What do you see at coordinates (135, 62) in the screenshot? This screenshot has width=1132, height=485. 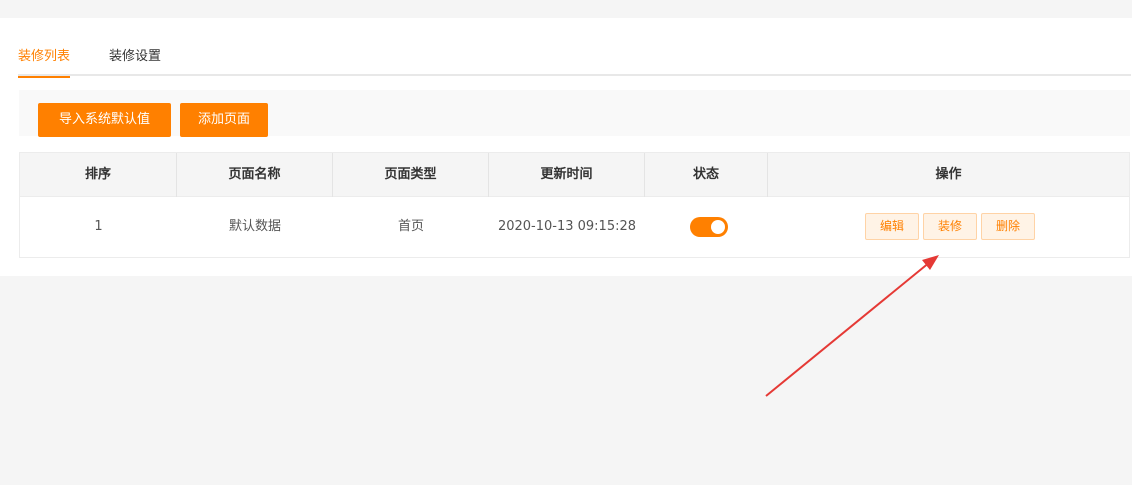 I see `tab-decoration-settings: 装修设置` at bounding box center [135, 62].